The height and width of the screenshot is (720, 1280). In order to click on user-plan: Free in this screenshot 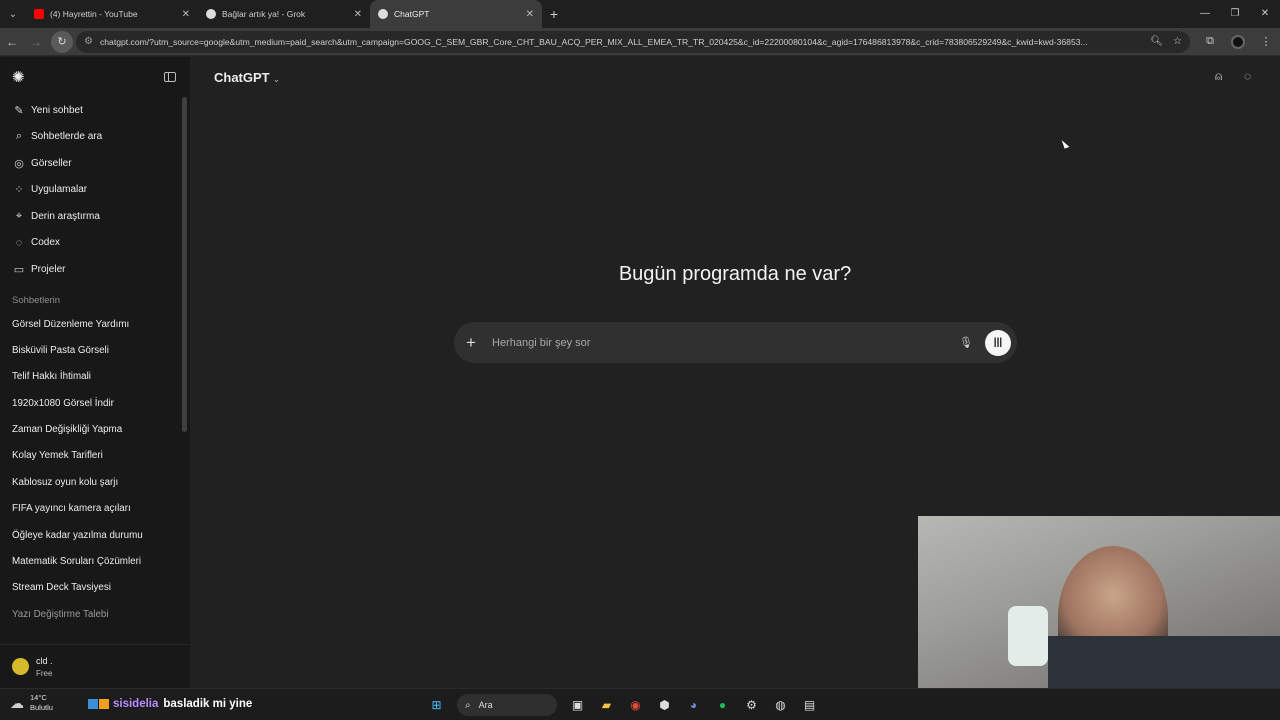, I will do `click(44, 673)`.